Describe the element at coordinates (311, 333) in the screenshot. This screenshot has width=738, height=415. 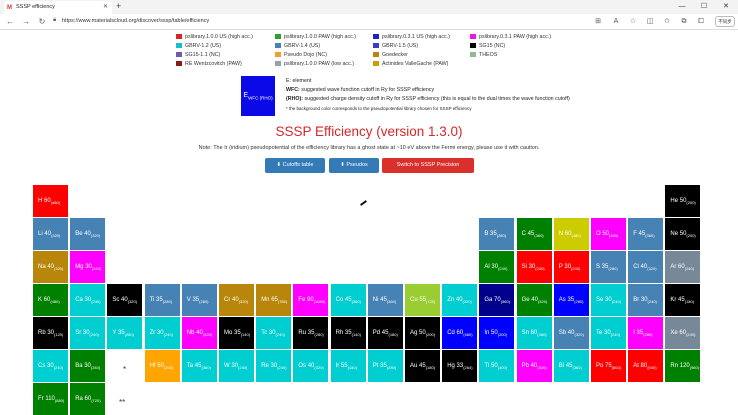
I see `element-cell-ru: Ru 35(280)` at that location.